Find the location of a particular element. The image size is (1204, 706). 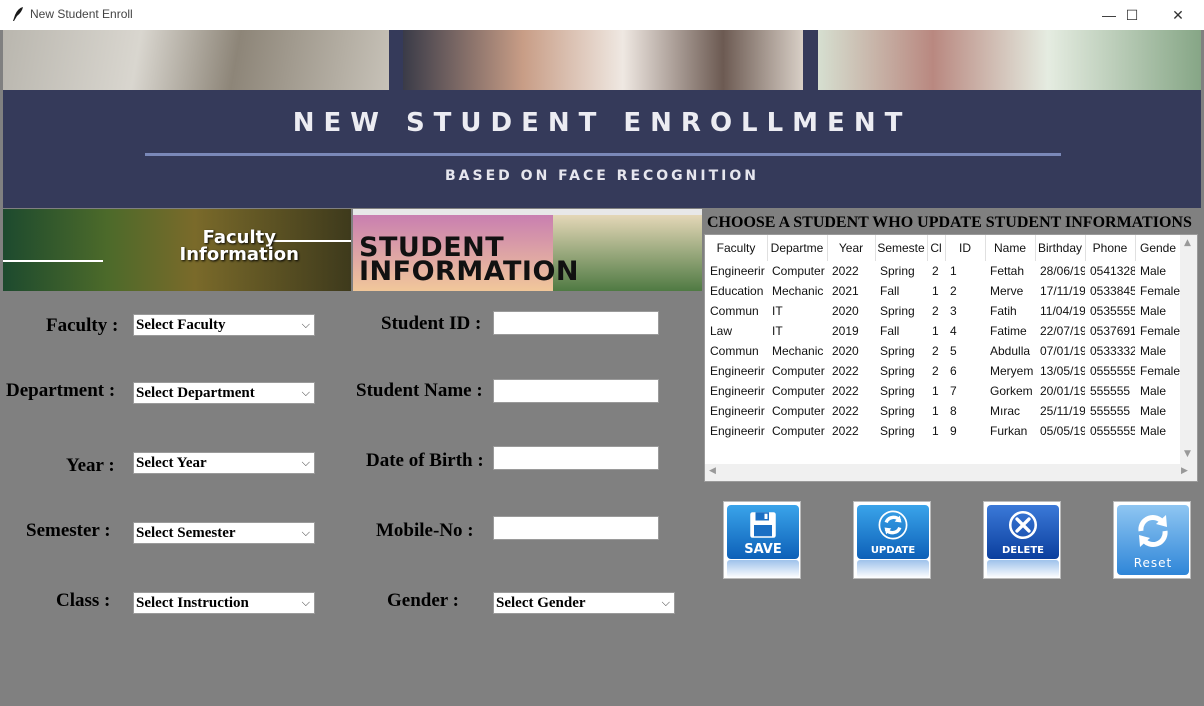

refresh-icon is located at coordinates (893, 525).